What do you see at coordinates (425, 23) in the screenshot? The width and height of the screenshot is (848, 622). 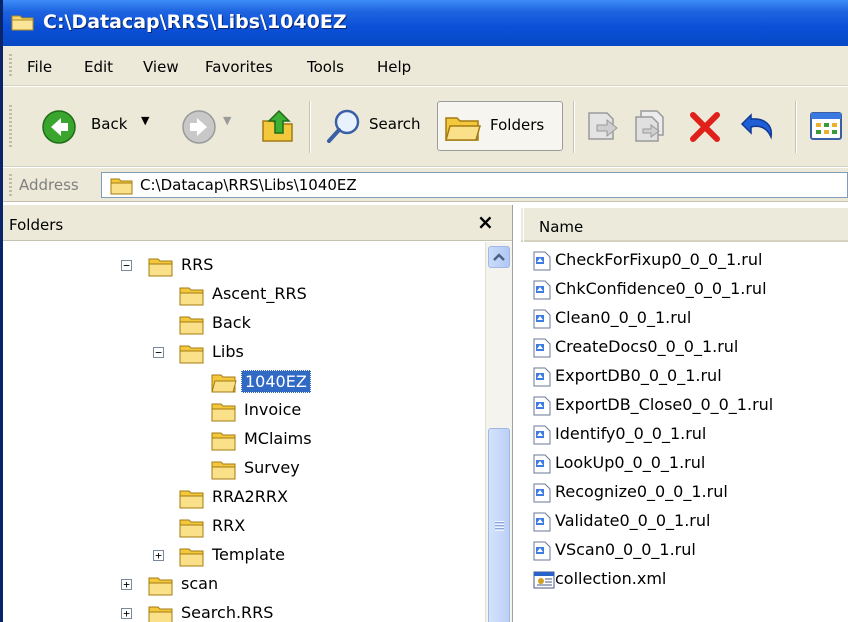 I see `title-bar: C:\Datacap\RRS\Libs\1040EZ` at bounding box center [425, 23].